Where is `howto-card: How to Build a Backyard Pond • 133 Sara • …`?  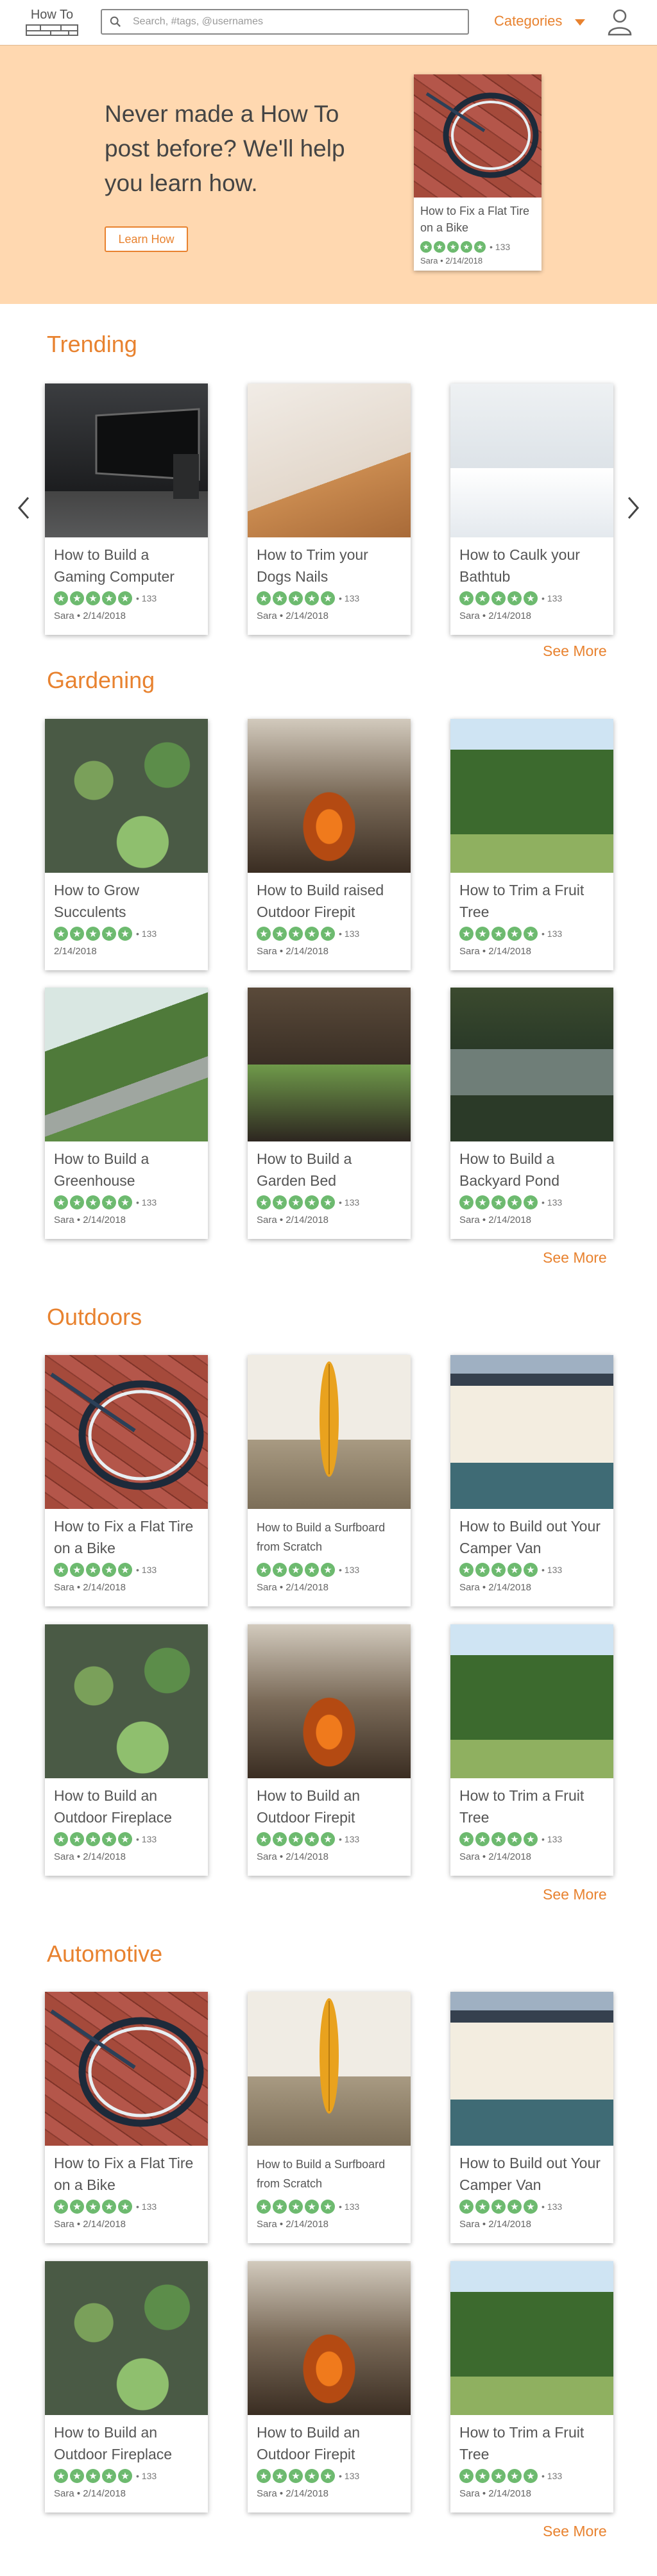 howto-card: How to Build a Backyard Pond • 133 Sara • … is located at coordinates (531, 1113).